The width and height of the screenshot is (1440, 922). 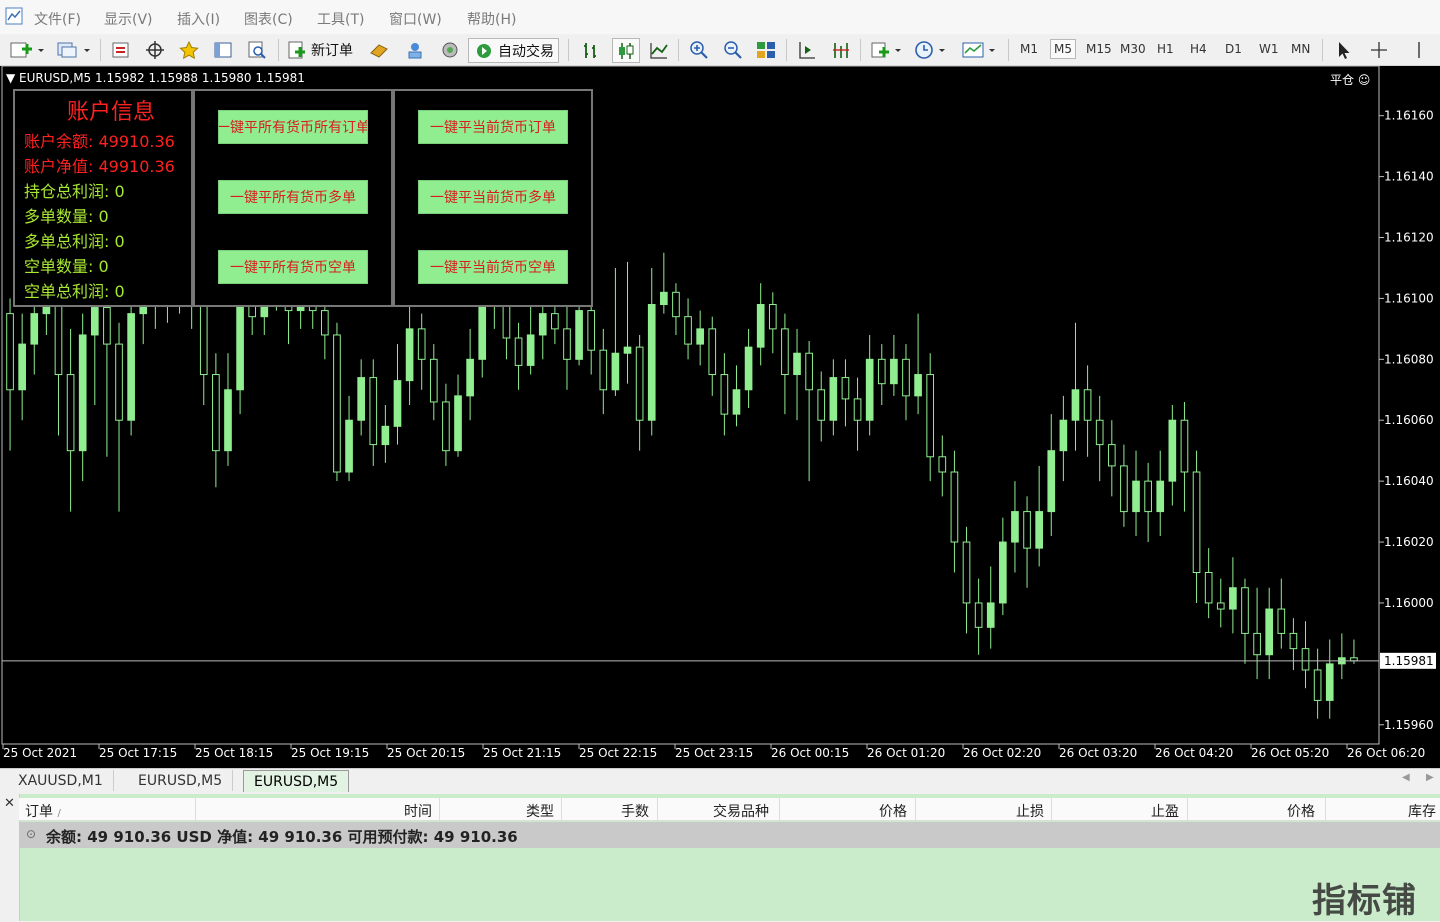 What do you see at coordinates (293, 197) in the screenshot?
I see `close-all-buy-button: 一键平所有货币多单` at bounding box center [293, 197].